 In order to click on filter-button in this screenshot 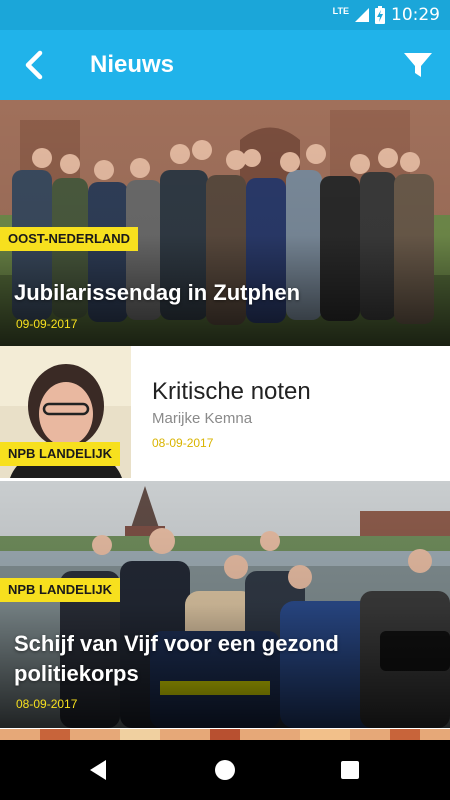, I will do `click(418, 65)`.